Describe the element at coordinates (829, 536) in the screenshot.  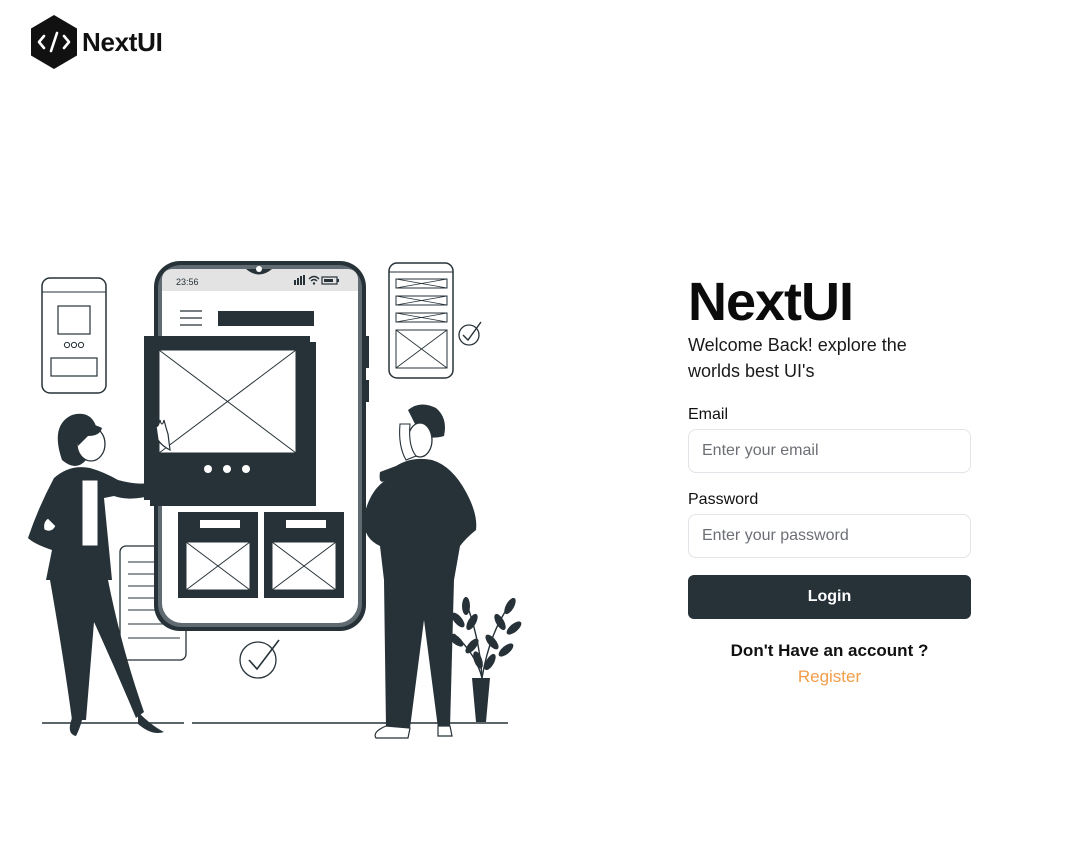
I see `password-field` at that location.